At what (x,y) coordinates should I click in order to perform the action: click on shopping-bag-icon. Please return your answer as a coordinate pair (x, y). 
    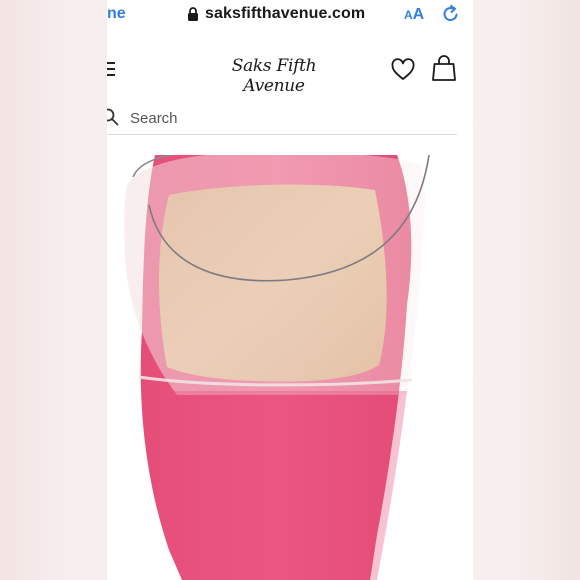
    Looking at the image, I should click on (444, 68).